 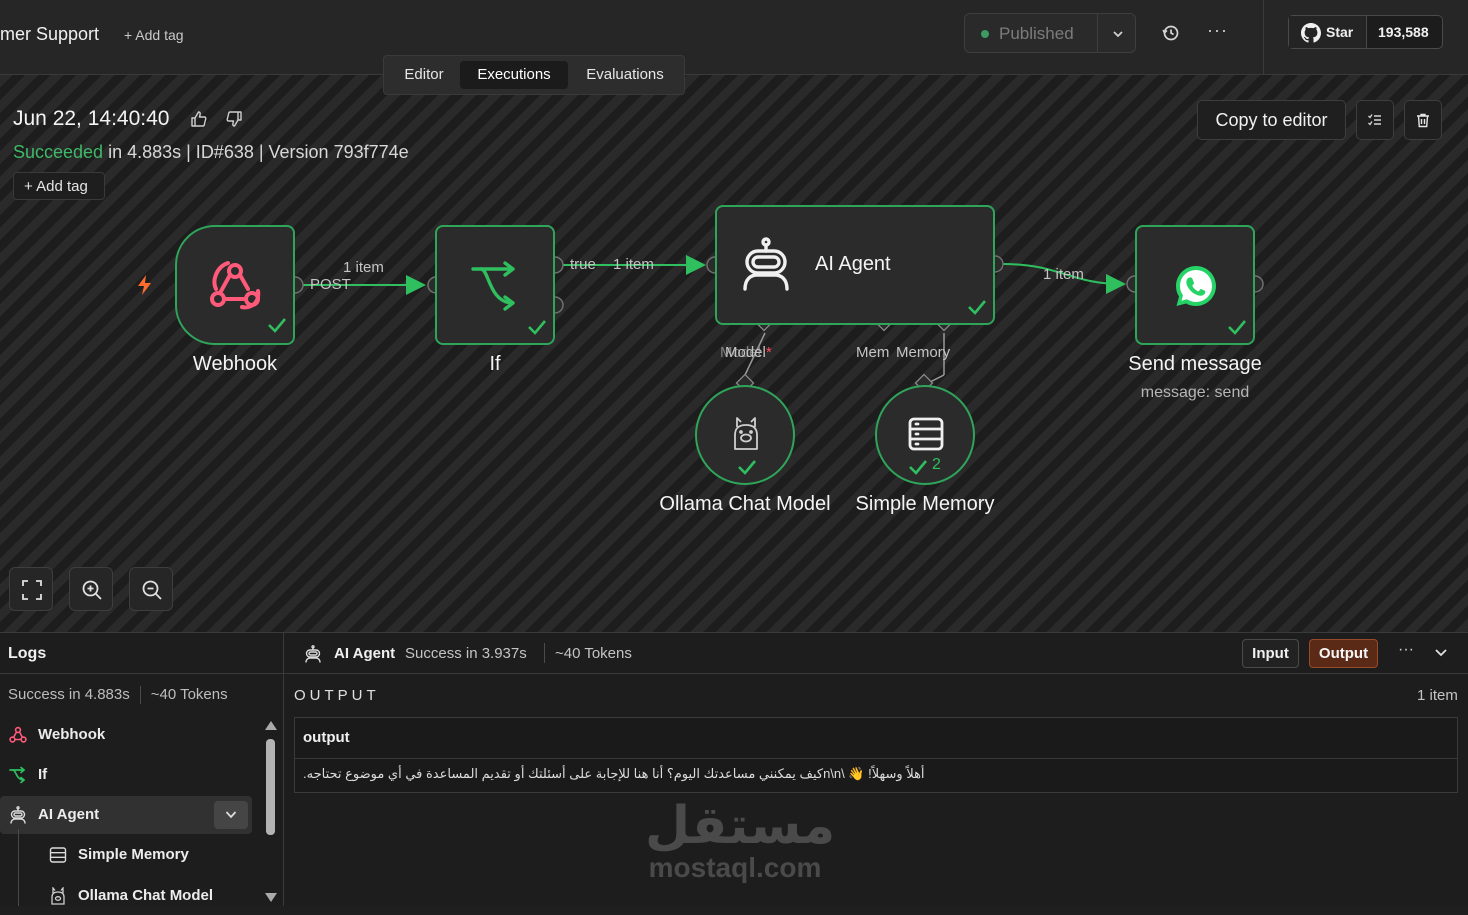 I want to click on edge-label-true: true, so click(x=583, y=264).